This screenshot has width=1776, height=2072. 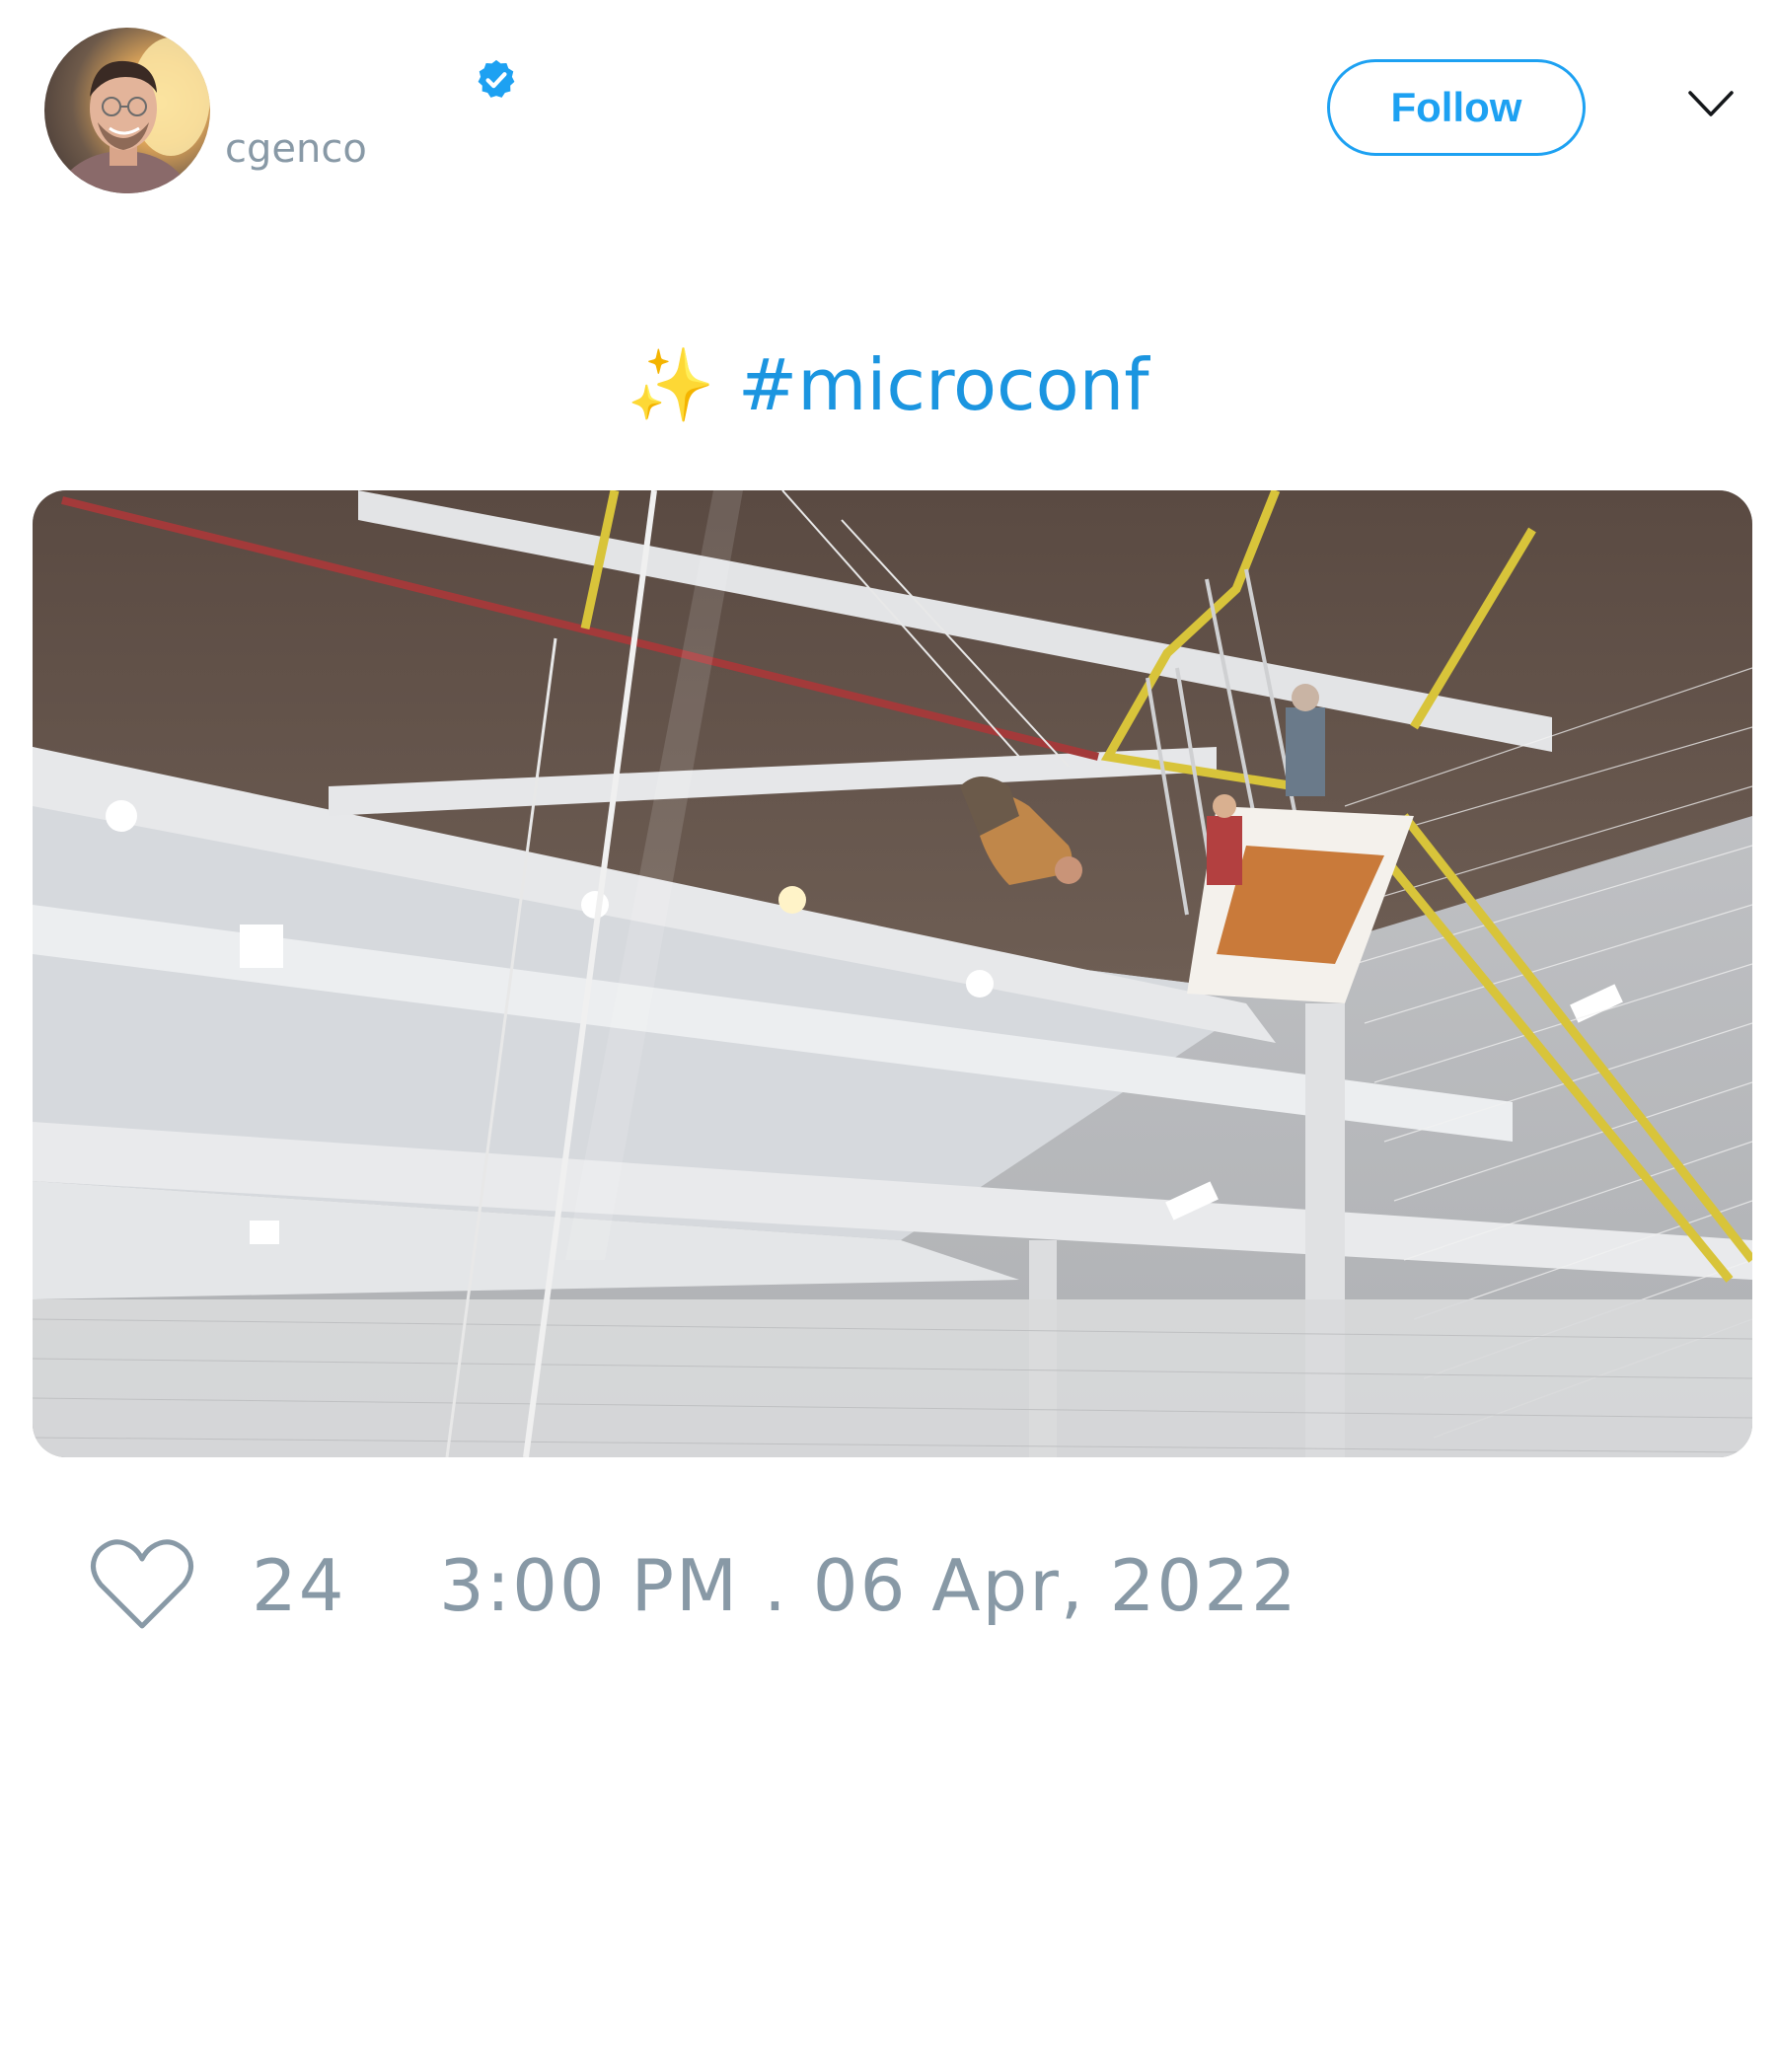 I want to click on handle: cgenco, so click(x=296, y=149).